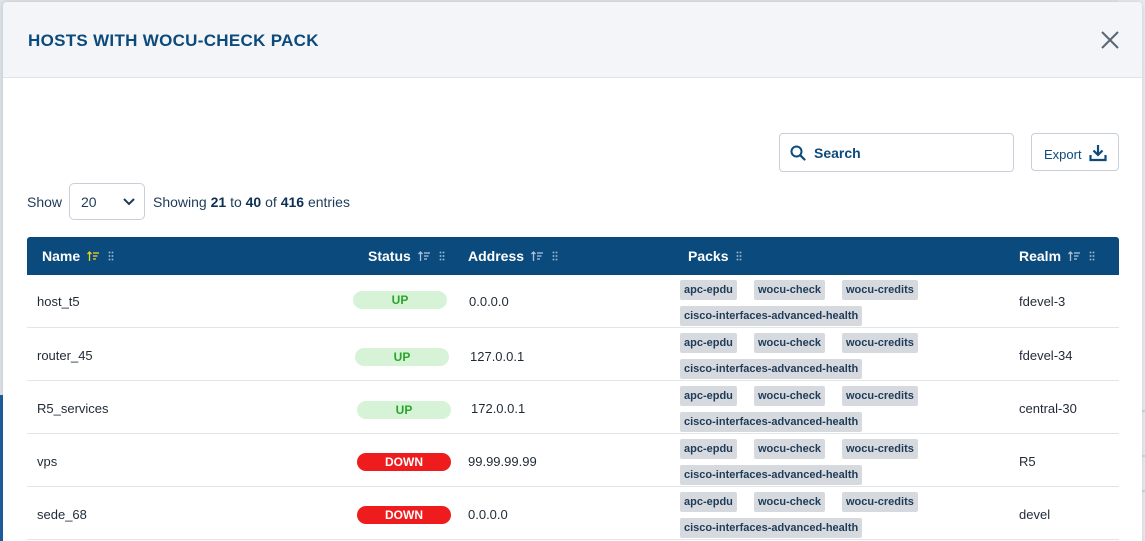 The width and height of the screenshot is (1145, 541). Describe the element at coordinates (47, 461) in the screenshot. I see `host-name: vps` at that location.